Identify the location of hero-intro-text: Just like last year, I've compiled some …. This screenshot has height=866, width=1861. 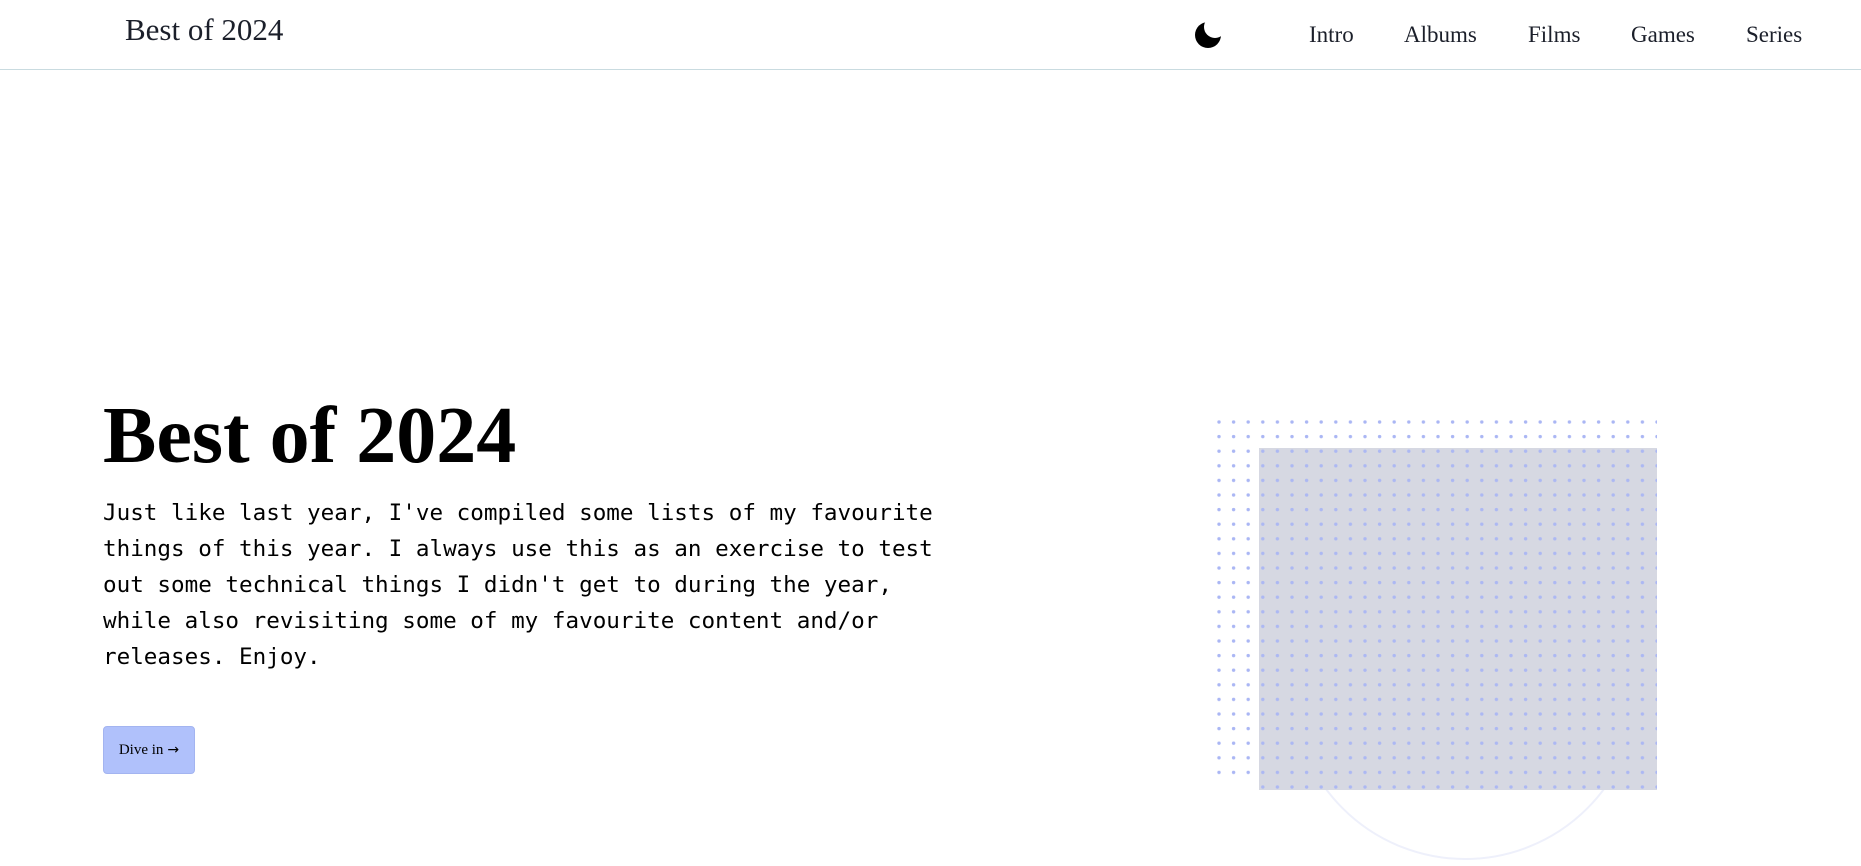
(518, 585).